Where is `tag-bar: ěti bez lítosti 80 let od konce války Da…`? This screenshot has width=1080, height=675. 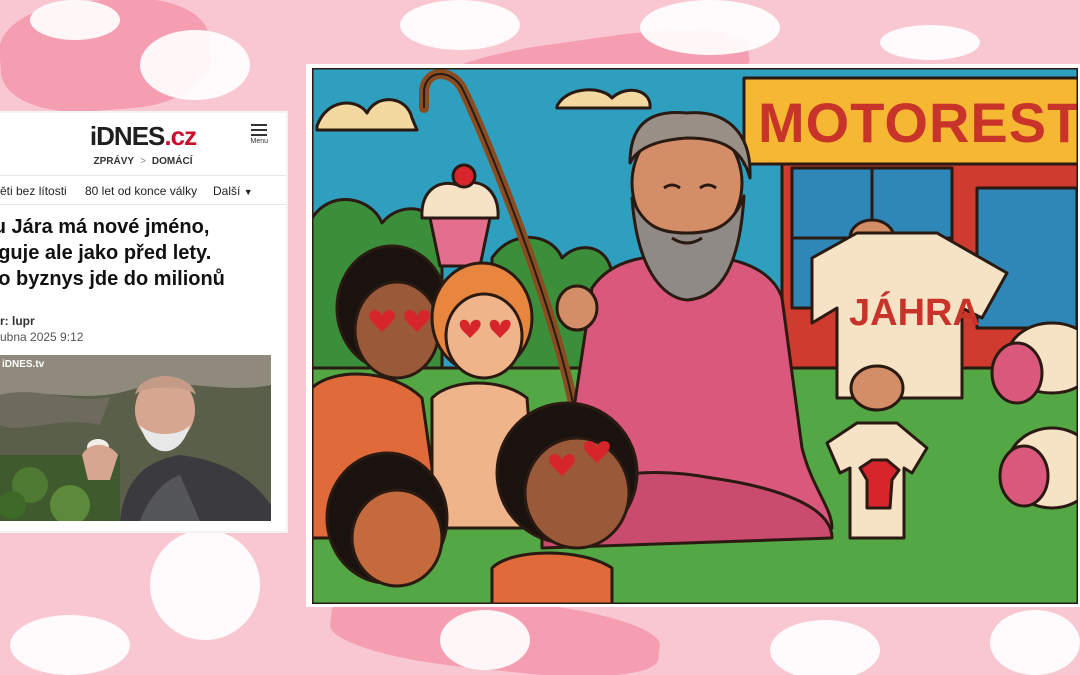
tag-bar: ěti bez lítosti 80 let od konce války Da… is located at coordinates (143, 190).